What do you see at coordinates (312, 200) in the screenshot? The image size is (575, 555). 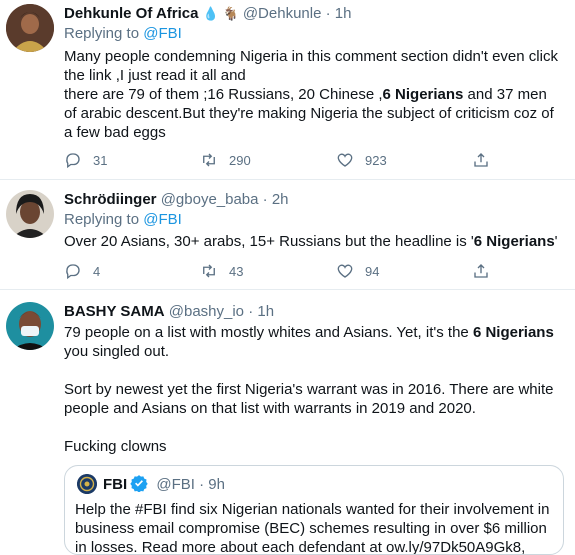 I see `tweet-header: Schrödiinger @gboye_baba · 2h` at bounding box center [312, 200].